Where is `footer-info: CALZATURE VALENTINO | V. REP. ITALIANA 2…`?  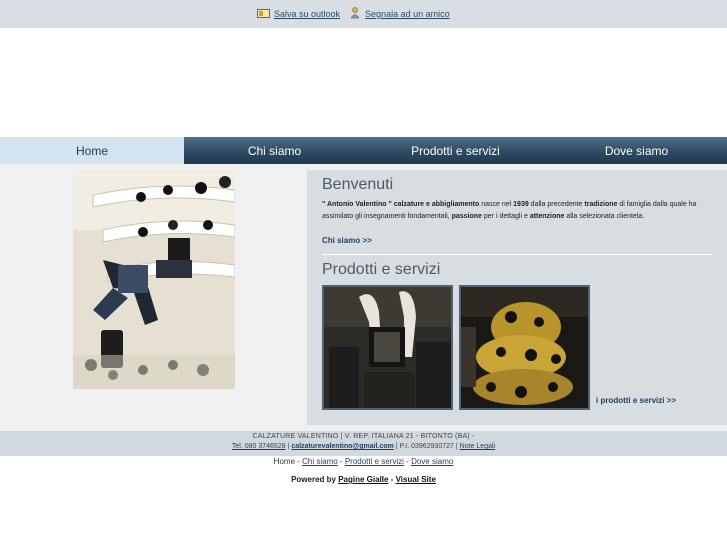 footer-info: CALZATURE VALENTINO | V. REP. ITALIANA 2… is located at coordinates (363, 443).